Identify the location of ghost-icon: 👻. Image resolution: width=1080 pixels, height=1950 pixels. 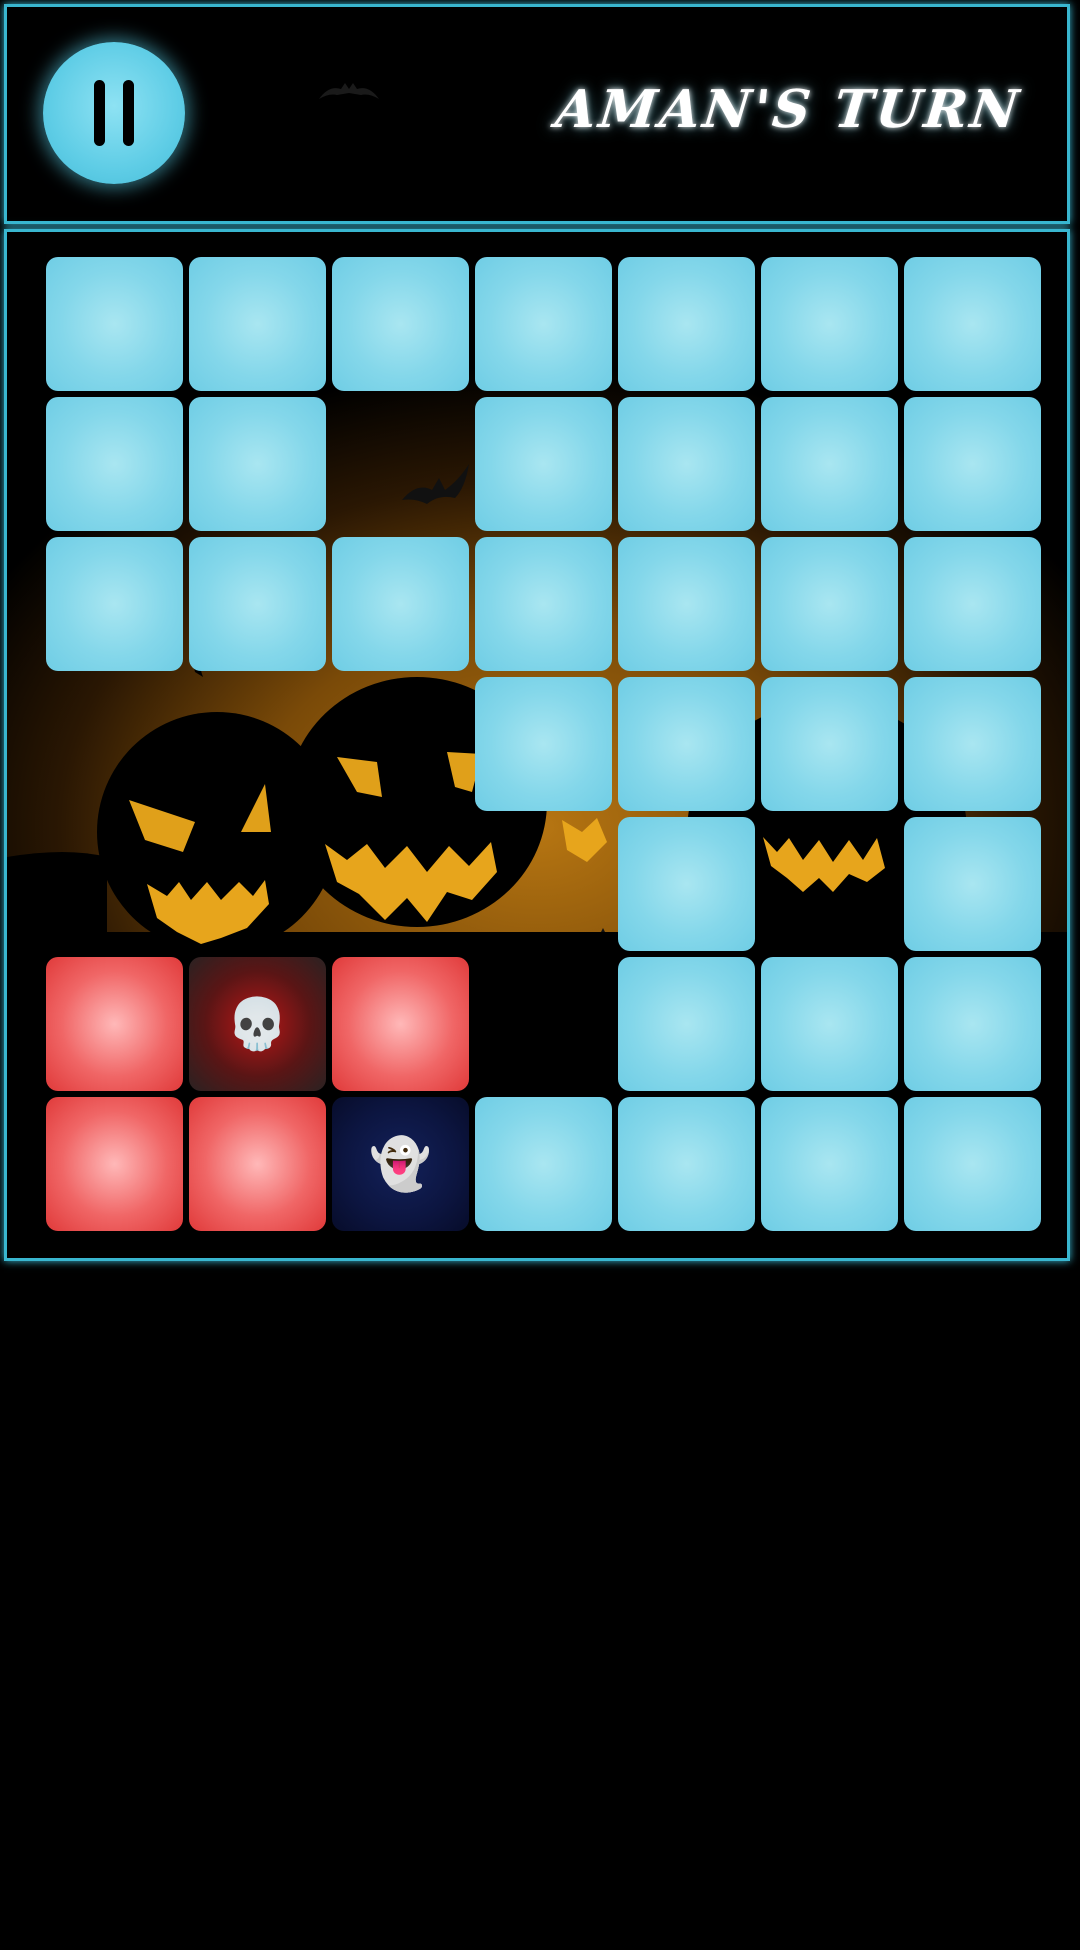
(400, 1164).